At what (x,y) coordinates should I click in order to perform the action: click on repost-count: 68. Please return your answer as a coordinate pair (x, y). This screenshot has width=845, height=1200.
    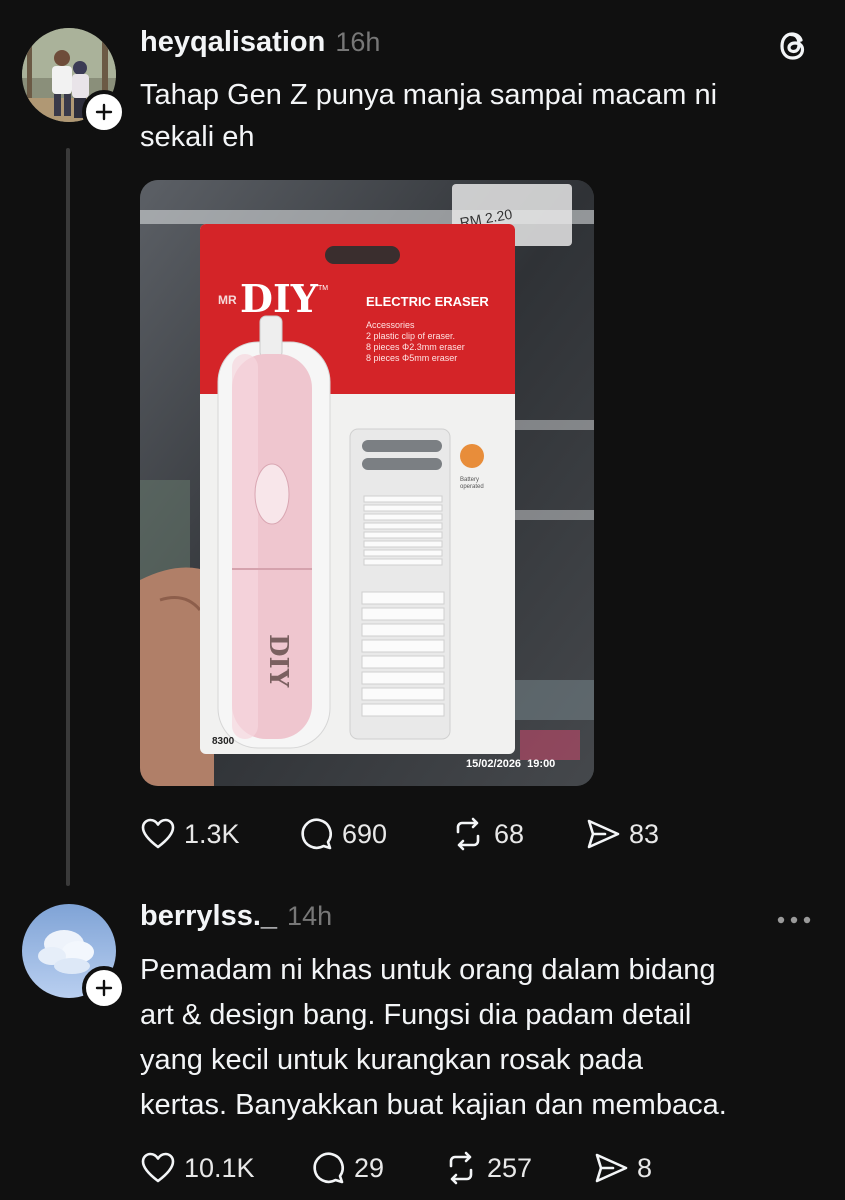
    Looking at the image, I should click on (509, 833).